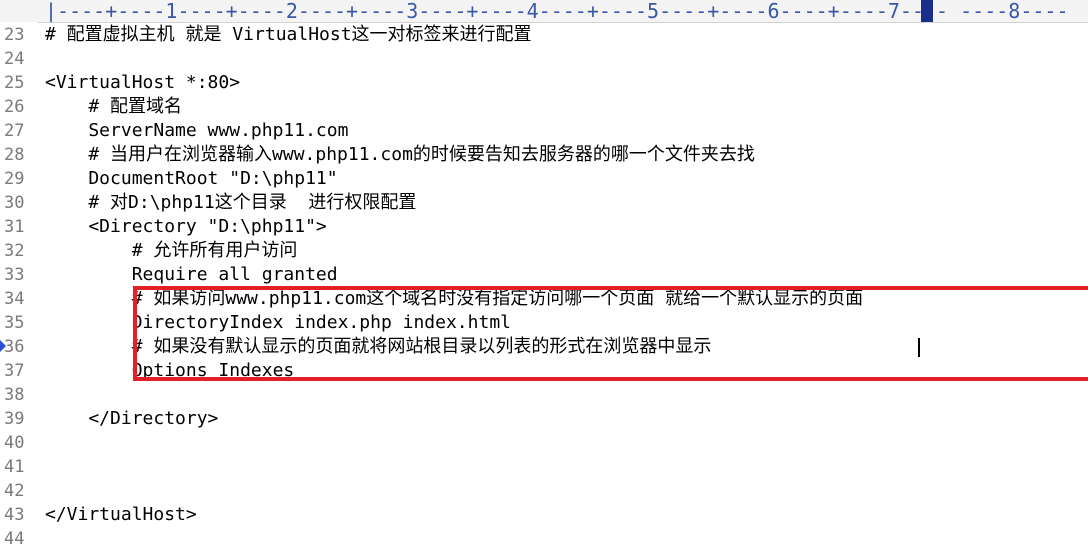 Image resolution: width=1088 pixels, height=551 pixels. What do you see at coordinates (14, 107) in the screenshot?
I see `line-number: 26` at bounding box center [14, 107].